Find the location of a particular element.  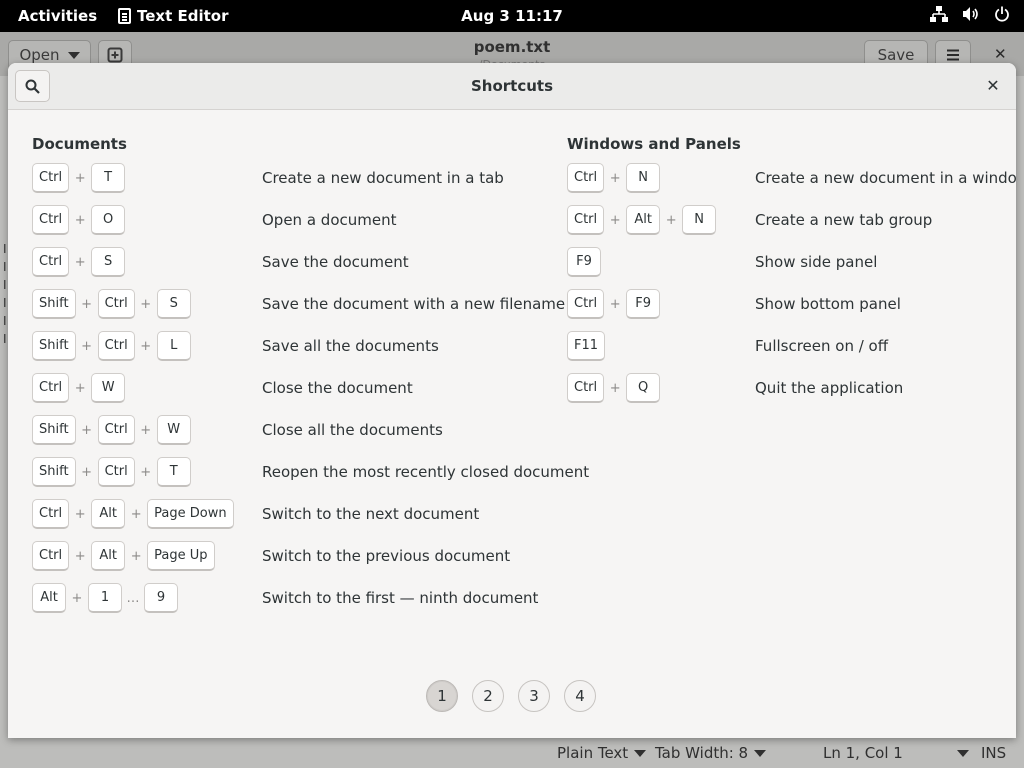

close-icon: ✕ is located at coordinates (993, 86).